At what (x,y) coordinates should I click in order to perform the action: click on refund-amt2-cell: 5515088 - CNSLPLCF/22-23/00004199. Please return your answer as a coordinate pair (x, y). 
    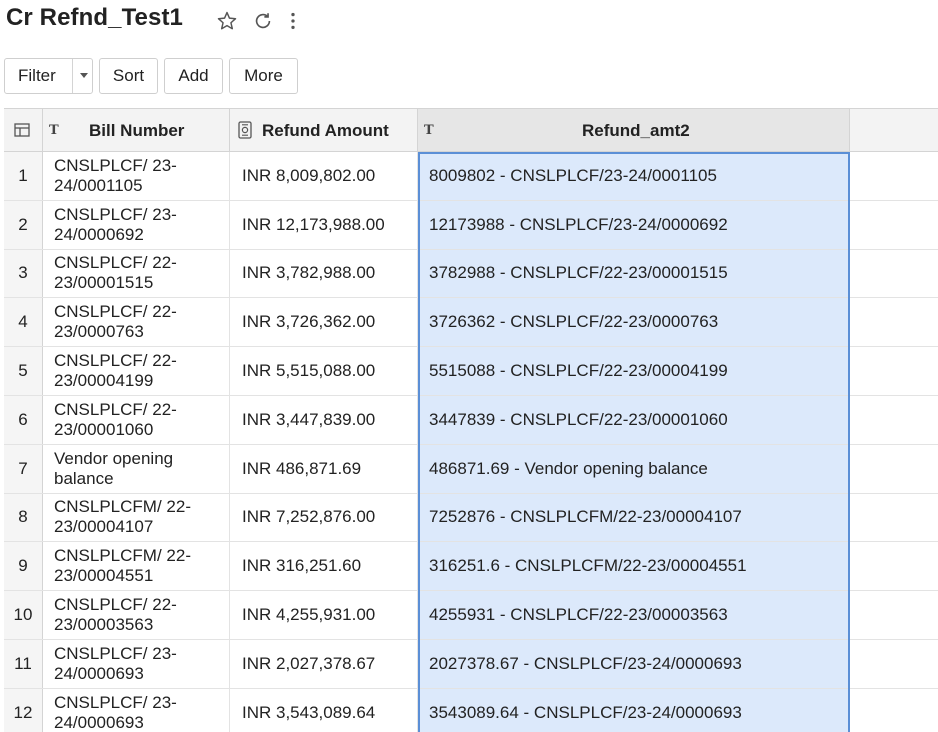
    Looking at the image, I should click on (634, 371).